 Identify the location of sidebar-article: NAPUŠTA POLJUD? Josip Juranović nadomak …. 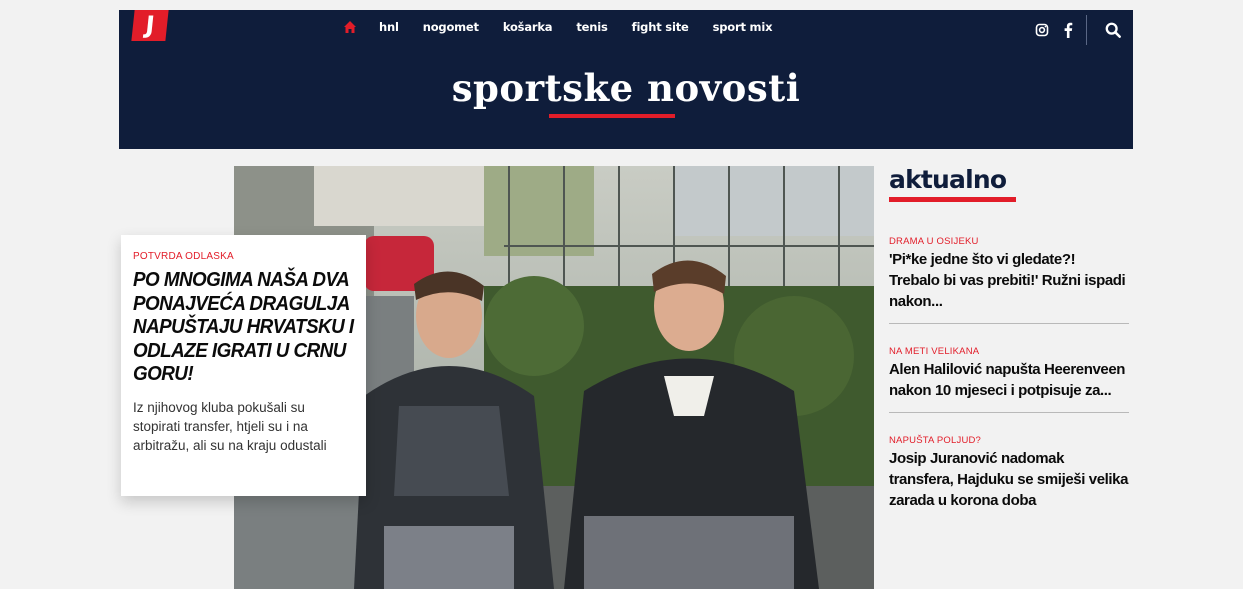
(1009, 462).